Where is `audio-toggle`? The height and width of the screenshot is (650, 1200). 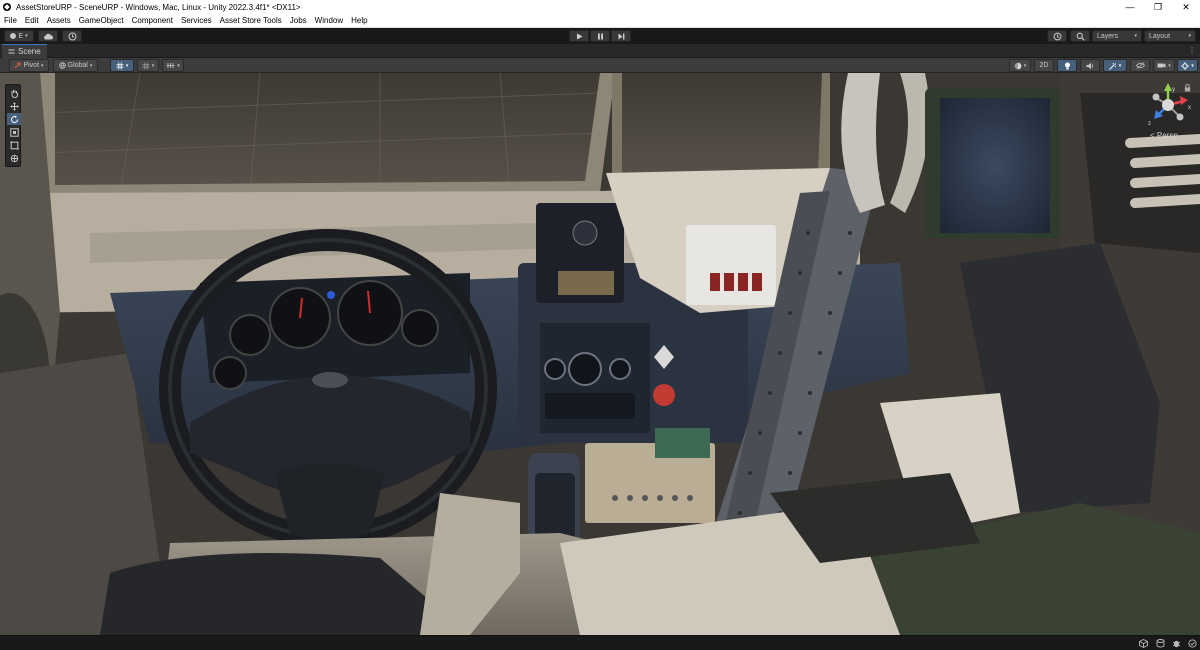
audio-toggle is located at coordinates (1090, 65).